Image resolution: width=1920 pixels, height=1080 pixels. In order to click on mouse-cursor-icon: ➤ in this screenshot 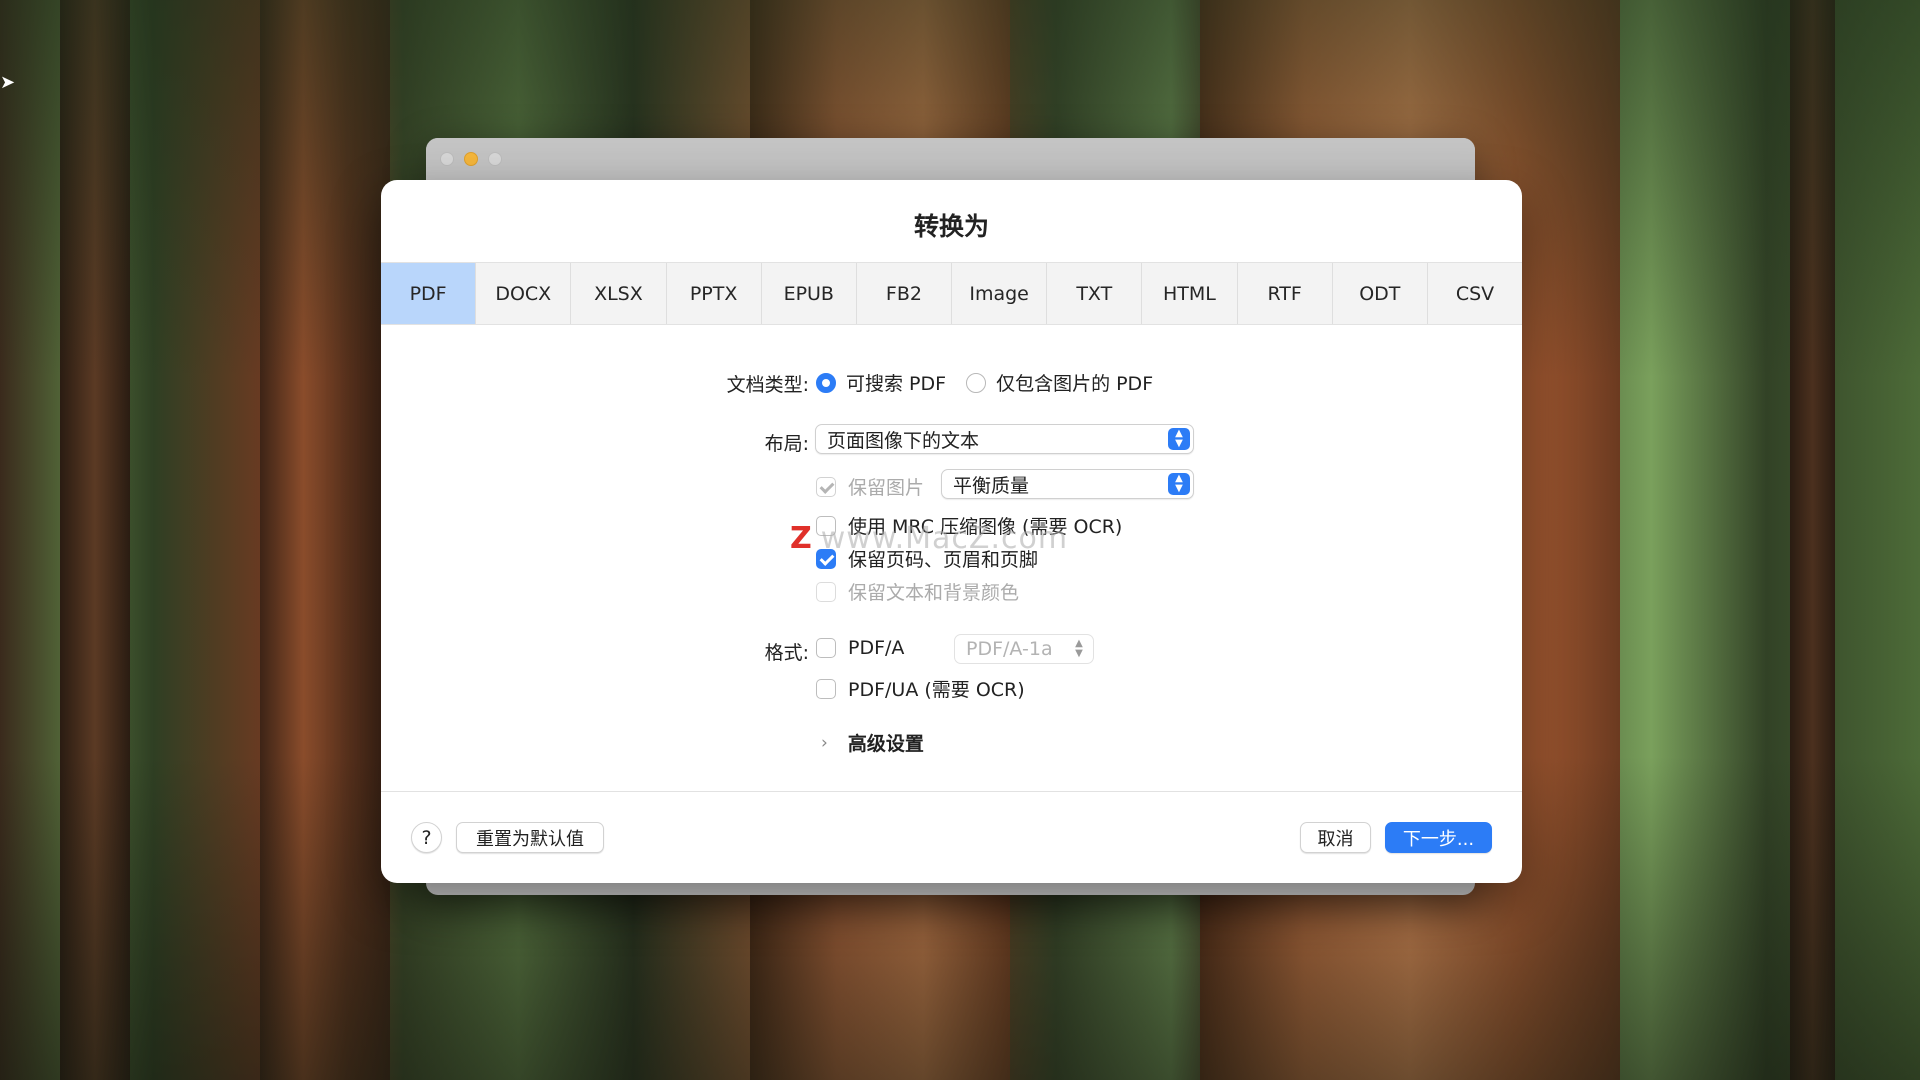, I will do `click(8, 82)`.